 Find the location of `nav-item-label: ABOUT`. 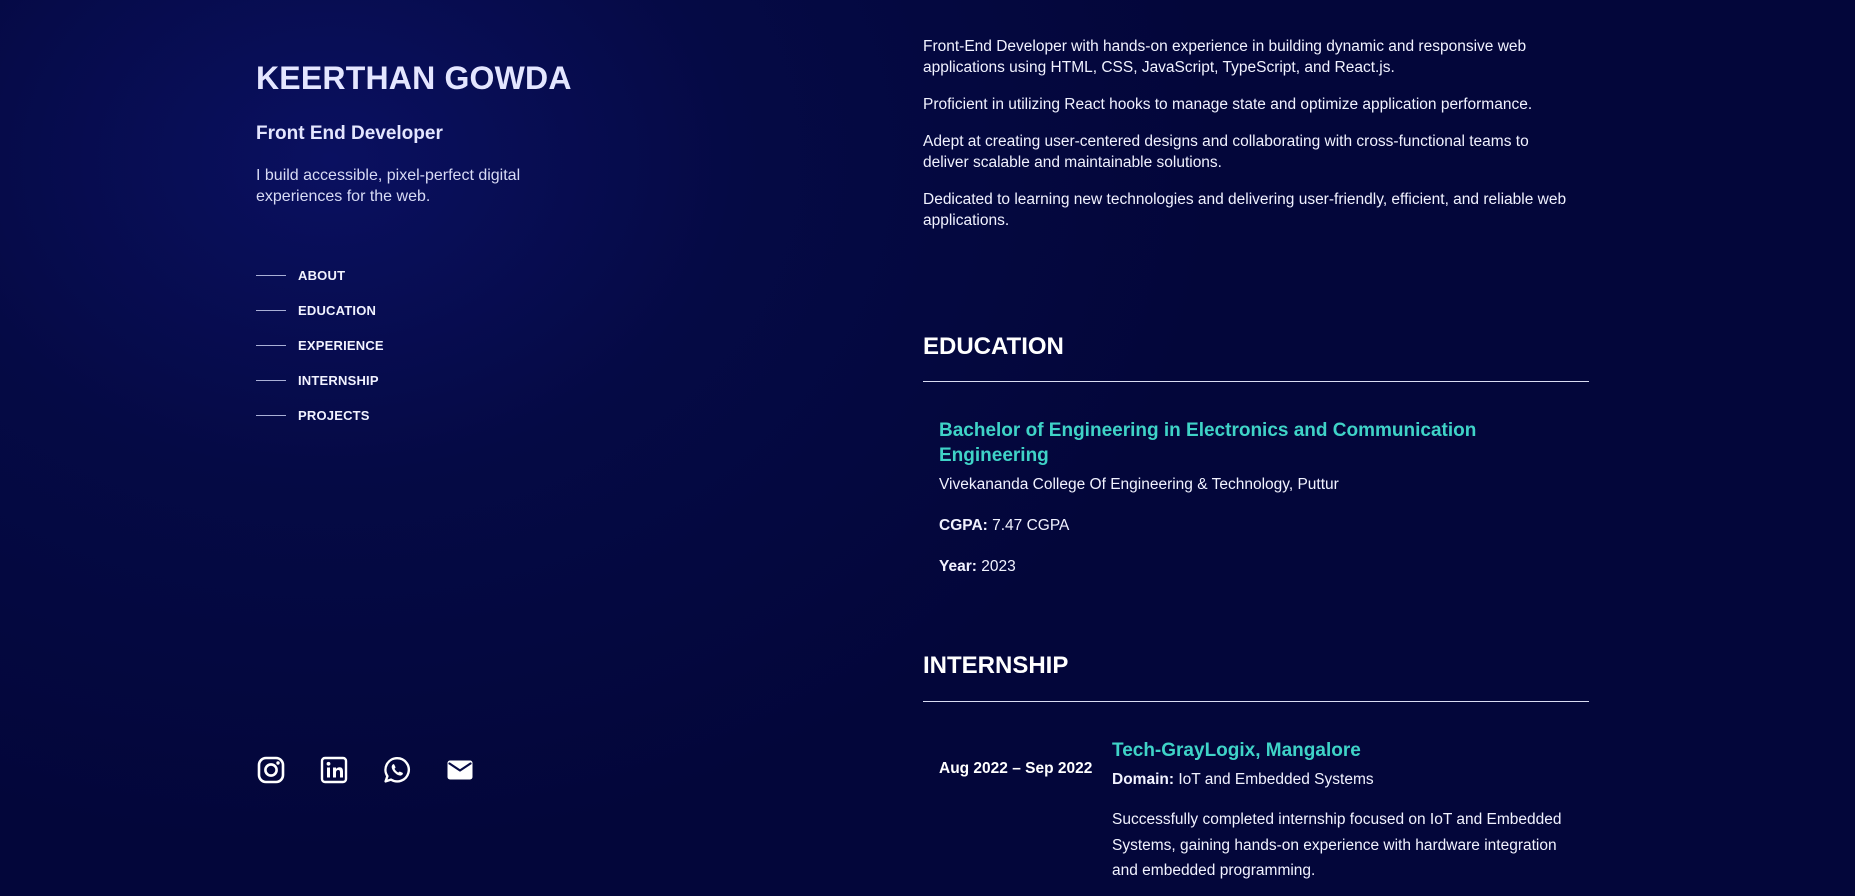

nav-item-label: ABOUT is located at coordinates (322, 275).